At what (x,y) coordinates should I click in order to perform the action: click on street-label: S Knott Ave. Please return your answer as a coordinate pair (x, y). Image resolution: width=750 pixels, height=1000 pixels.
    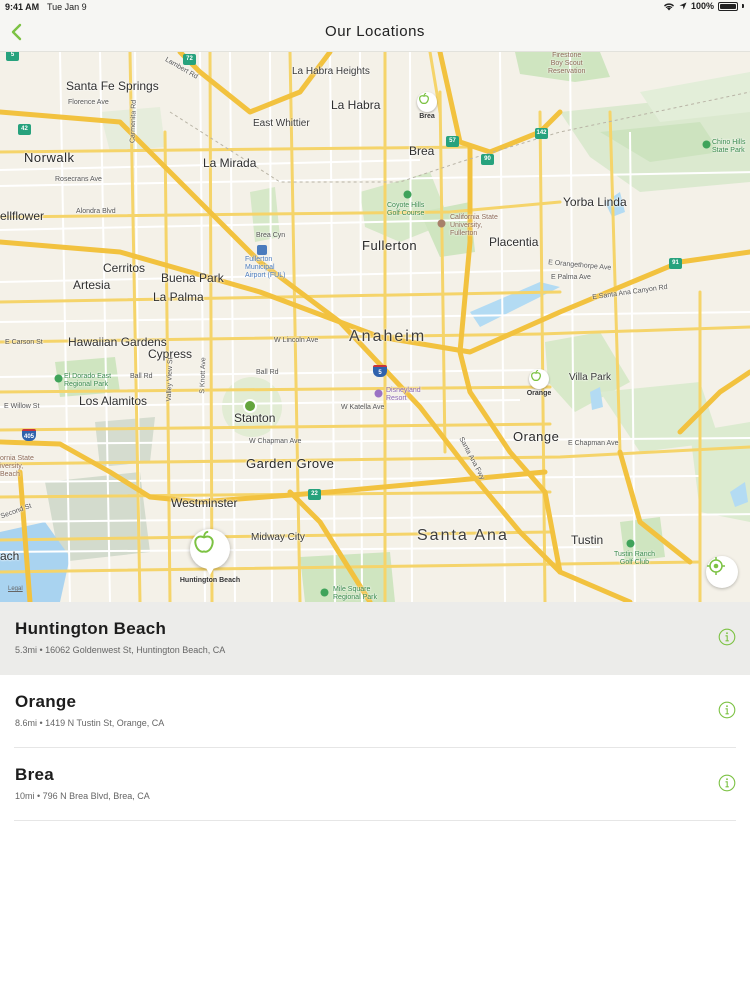
    Looking at the image, I should click on (203, 375).